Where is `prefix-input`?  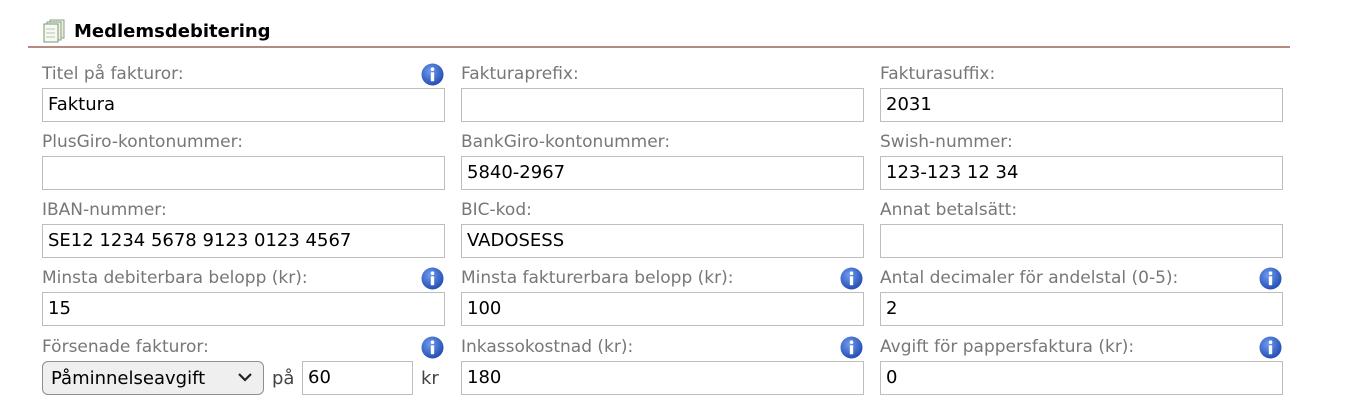 prefix-input is located at coordinates (662, 105).